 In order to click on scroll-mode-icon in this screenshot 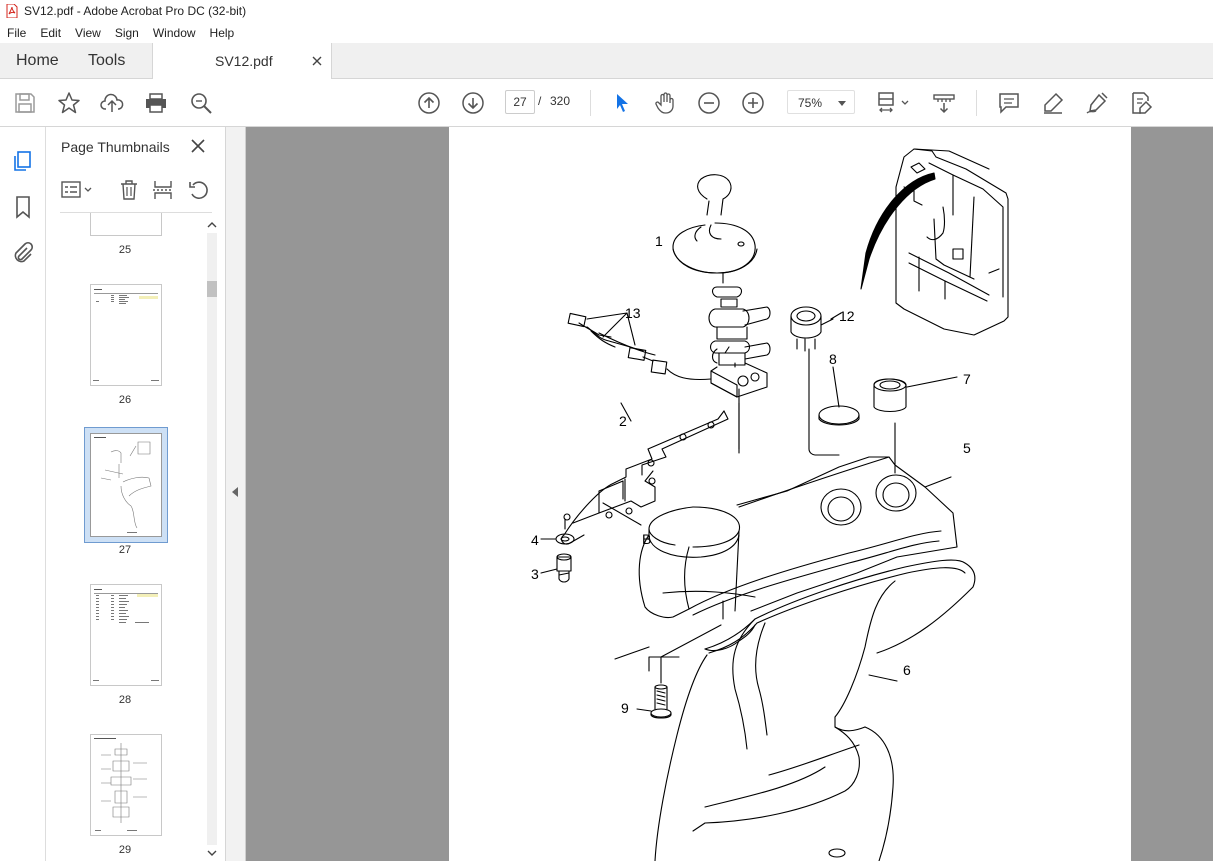, I will do `click(944, 103)`.